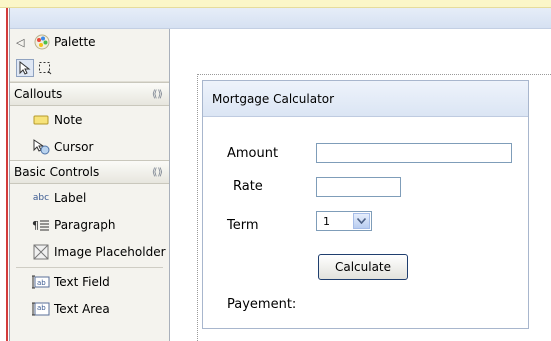 The height and width of the screenshot is (341, 551). Describe the element at coordinates (275, 4) in the screenshot. I see `top-strip` at that location.